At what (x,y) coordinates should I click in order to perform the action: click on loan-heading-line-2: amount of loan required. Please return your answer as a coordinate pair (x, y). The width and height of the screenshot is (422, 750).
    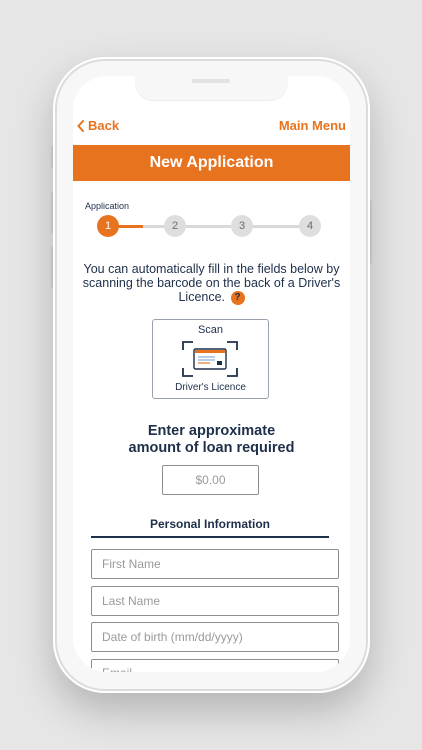
    Looking at the image, I should click on (211, 448).